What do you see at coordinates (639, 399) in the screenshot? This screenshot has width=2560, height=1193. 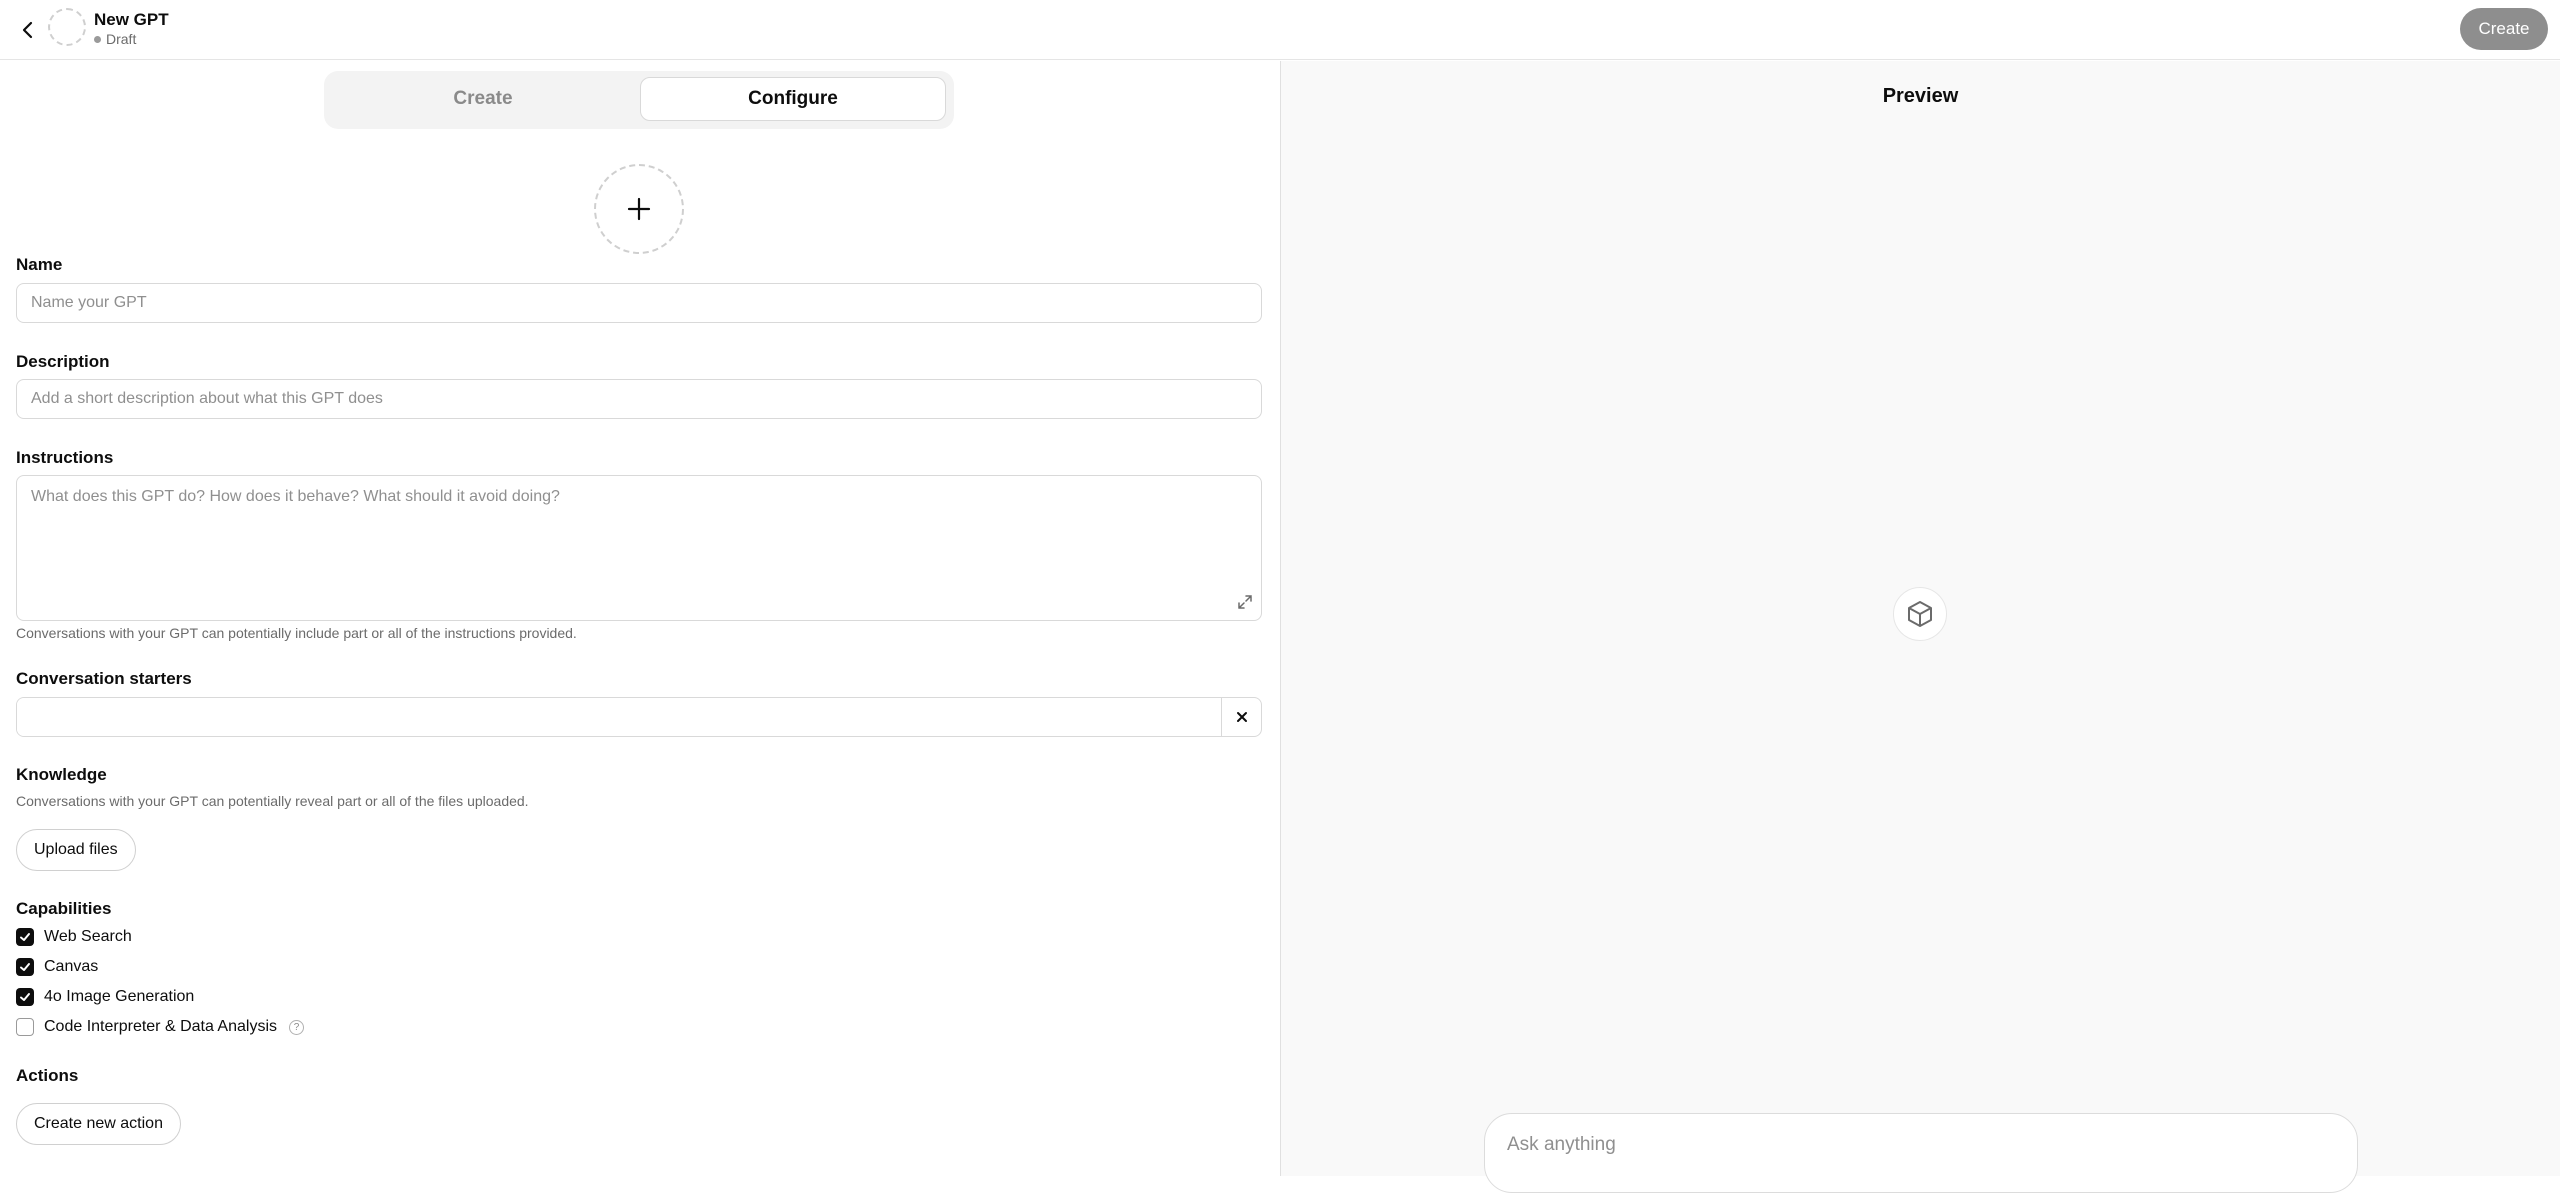 I see `description-input` at bounding box center [639, 399].